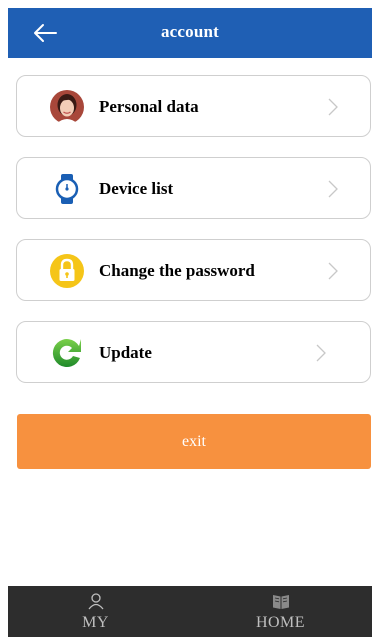 This screenshot has width=372, height=637. What do you see at coordinates (194, 441) in the screenshot?
I see `exit-button: exit` at bounding box center [194, 441].